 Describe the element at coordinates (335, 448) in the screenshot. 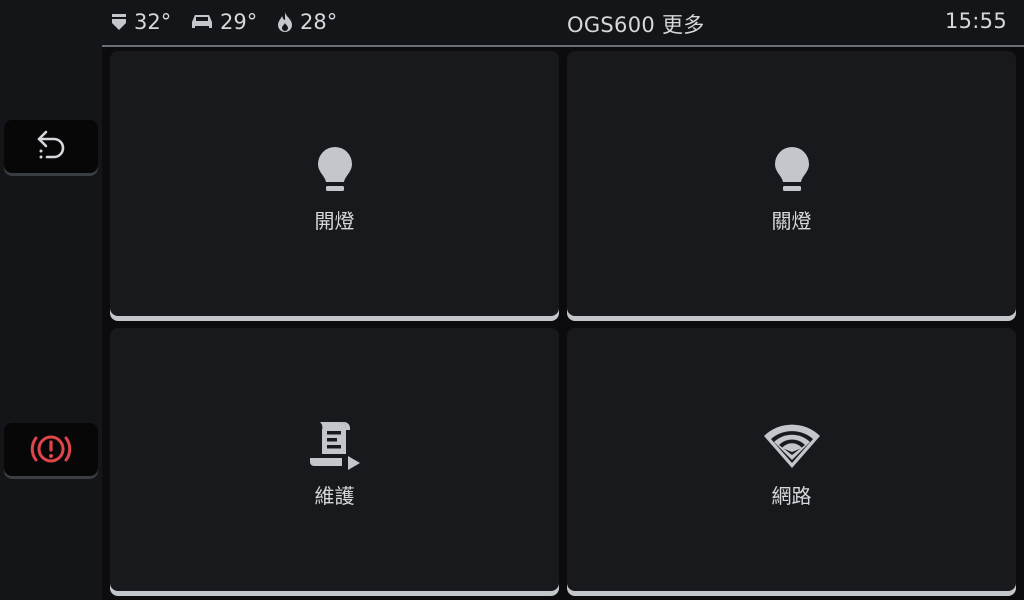

I see `script-play-icon` at that location.